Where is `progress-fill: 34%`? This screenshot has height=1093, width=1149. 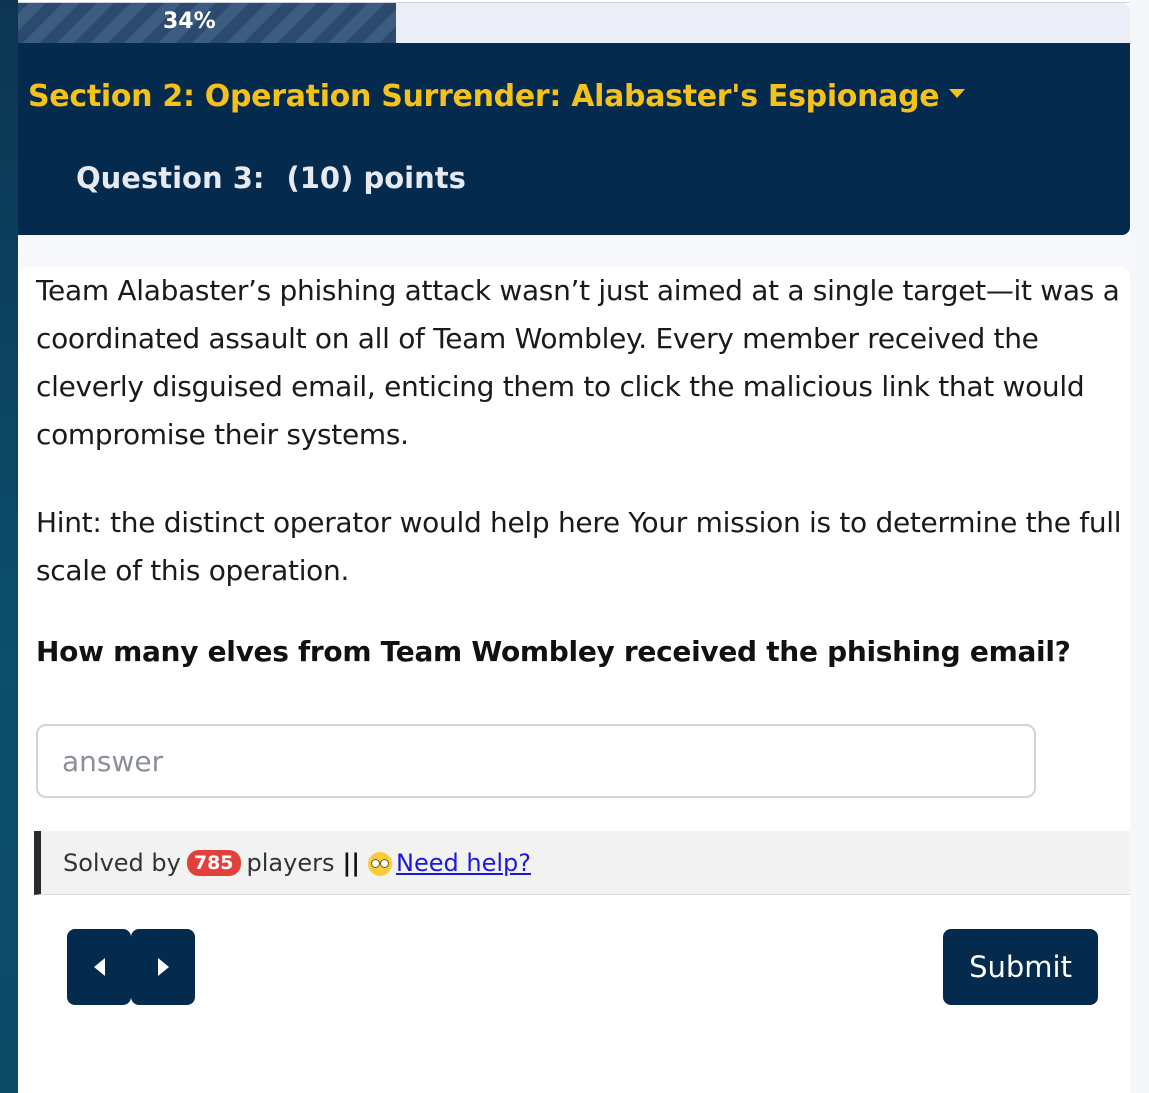 progress-fill: 34% is located at coordinates (207, 23).